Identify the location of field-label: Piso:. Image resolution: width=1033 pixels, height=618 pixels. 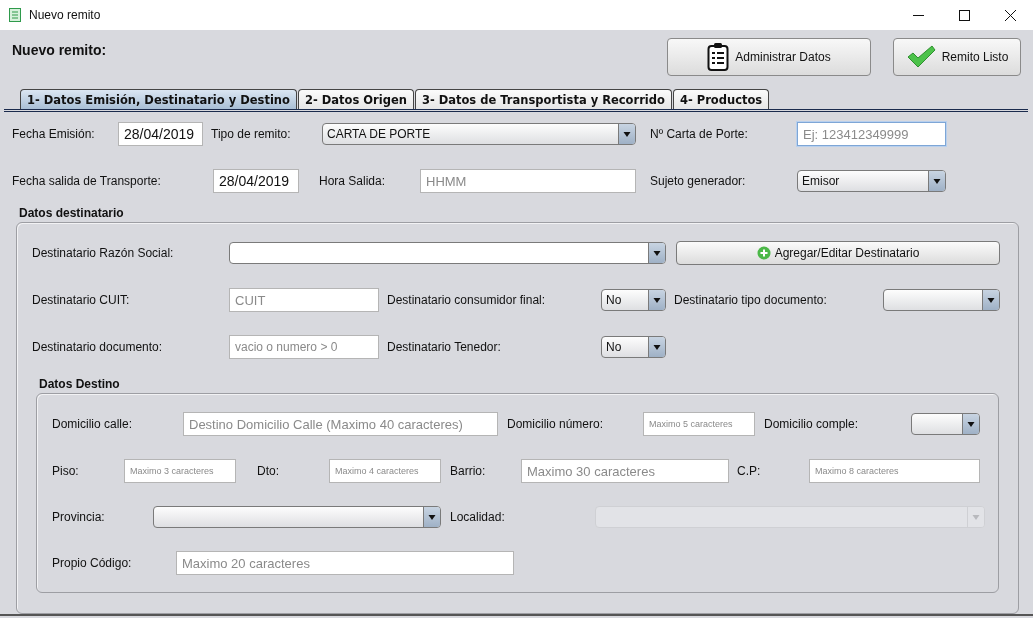
(65, 471).